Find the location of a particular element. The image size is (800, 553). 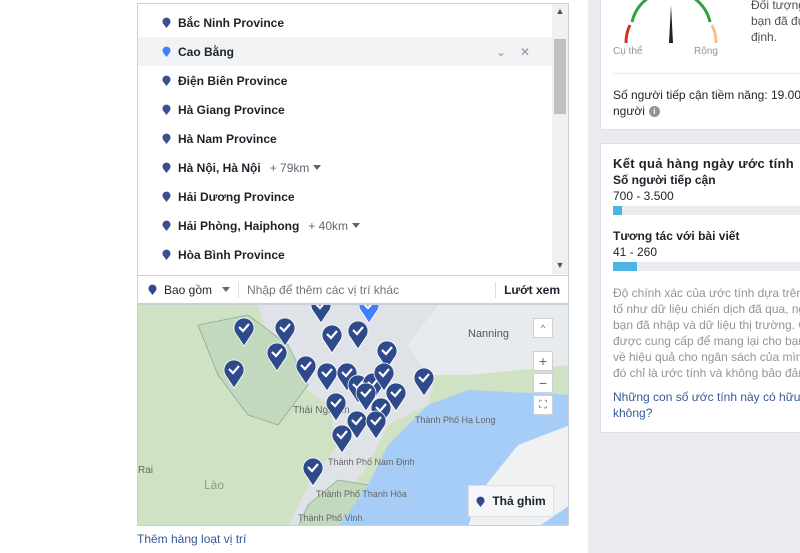

location-item: Hà Nội, Hà Nội + 79km is located at coordinates (345, 167).